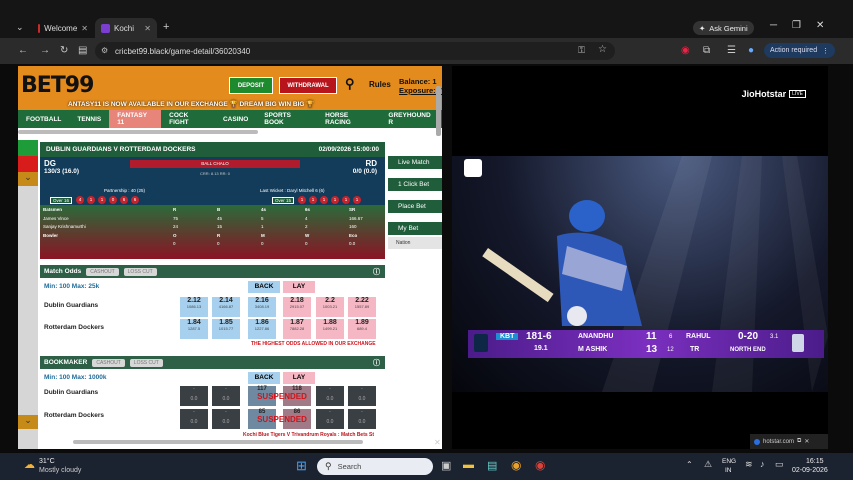 The height and width of the screenshot is (480, 853). What do you see at coordinates (57, 85) in the screenshot?
I see `site-logo: BET99` at bounding box center [57, 85].